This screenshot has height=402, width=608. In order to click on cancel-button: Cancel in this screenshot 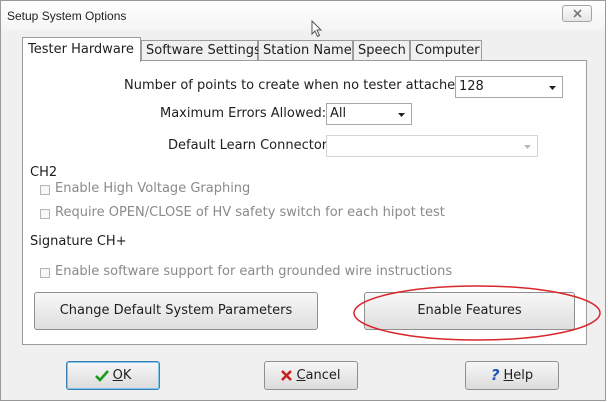, I will do `click(311, 375)`.